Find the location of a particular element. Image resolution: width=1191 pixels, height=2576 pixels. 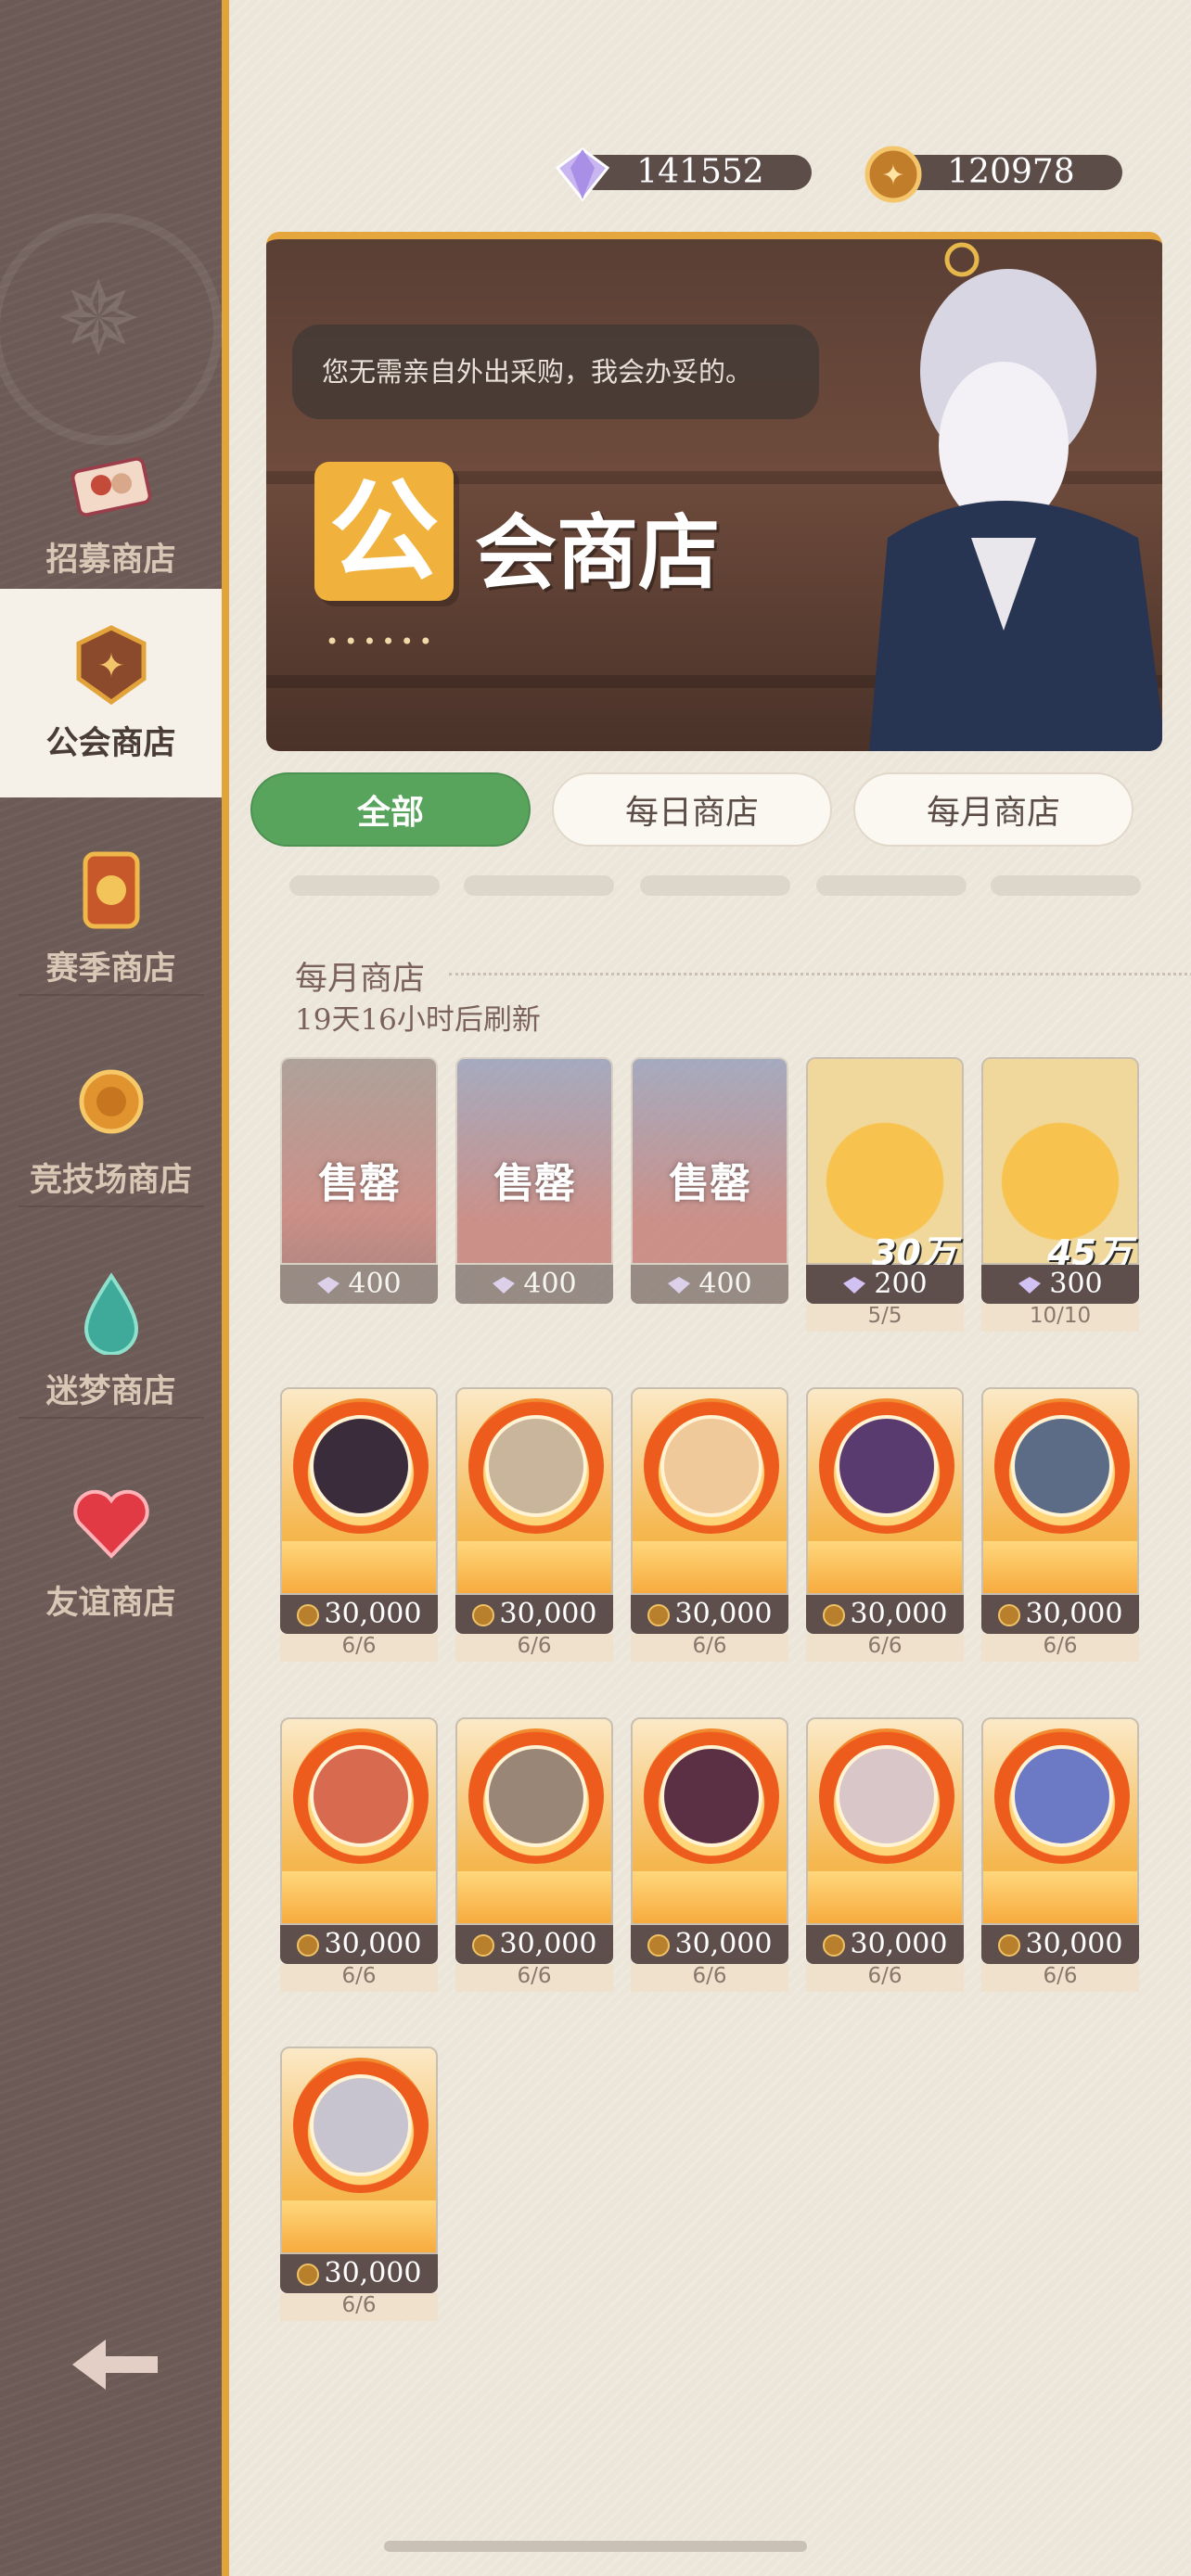

diamond-currency: 141552 is located at coordinates (701, 173).